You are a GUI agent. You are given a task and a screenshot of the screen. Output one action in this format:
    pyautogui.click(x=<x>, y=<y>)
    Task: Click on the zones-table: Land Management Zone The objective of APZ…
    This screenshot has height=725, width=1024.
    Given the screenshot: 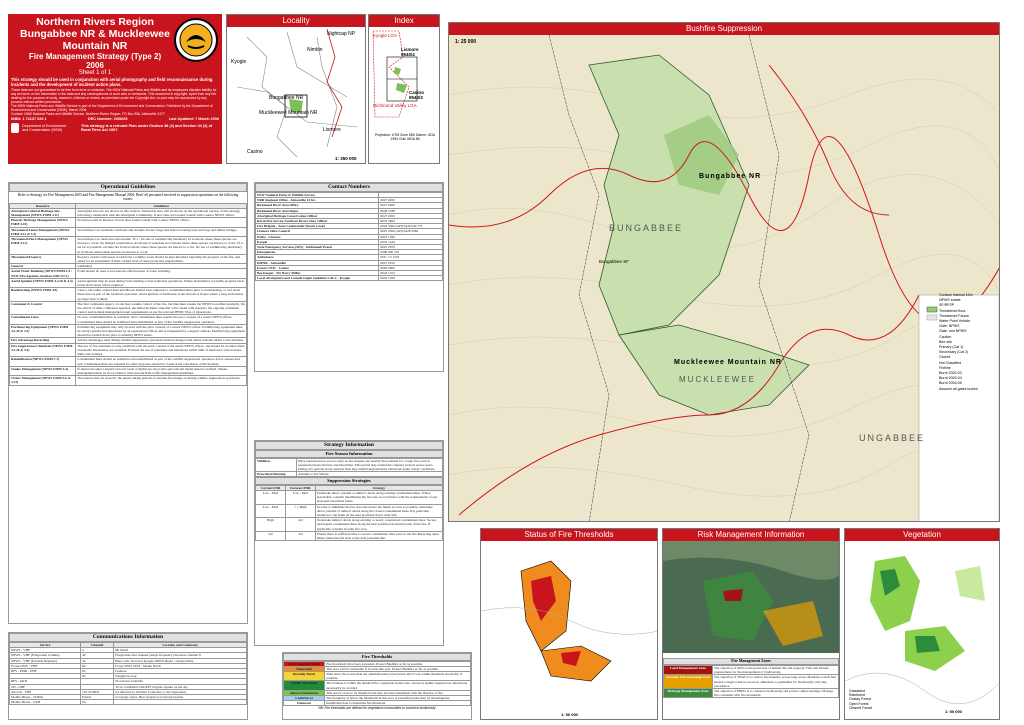 What is the action you would take?
    pyautogui.click(x=751, y=681)
    